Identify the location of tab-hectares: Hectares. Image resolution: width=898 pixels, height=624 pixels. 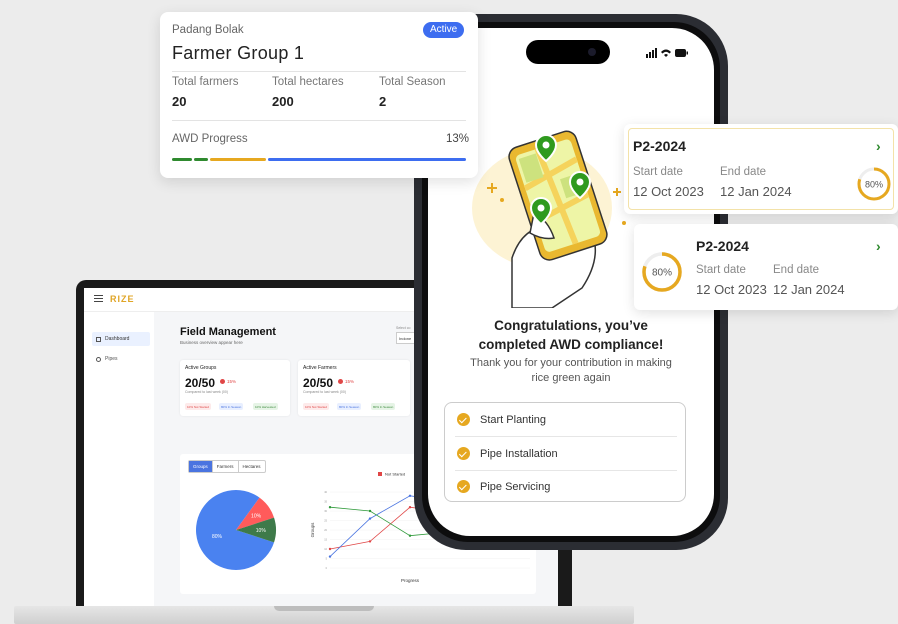
(252, 466).